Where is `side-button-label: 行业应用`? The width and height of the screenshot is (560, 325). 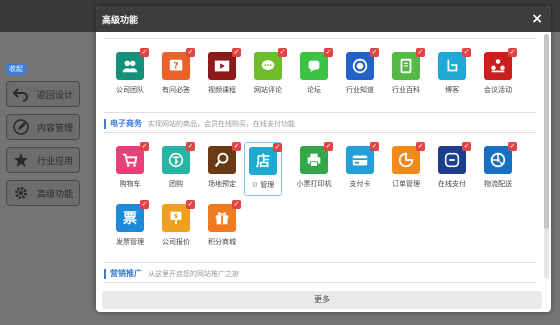
side-button-label: 行业应用 is located at coordinates (55, 161).